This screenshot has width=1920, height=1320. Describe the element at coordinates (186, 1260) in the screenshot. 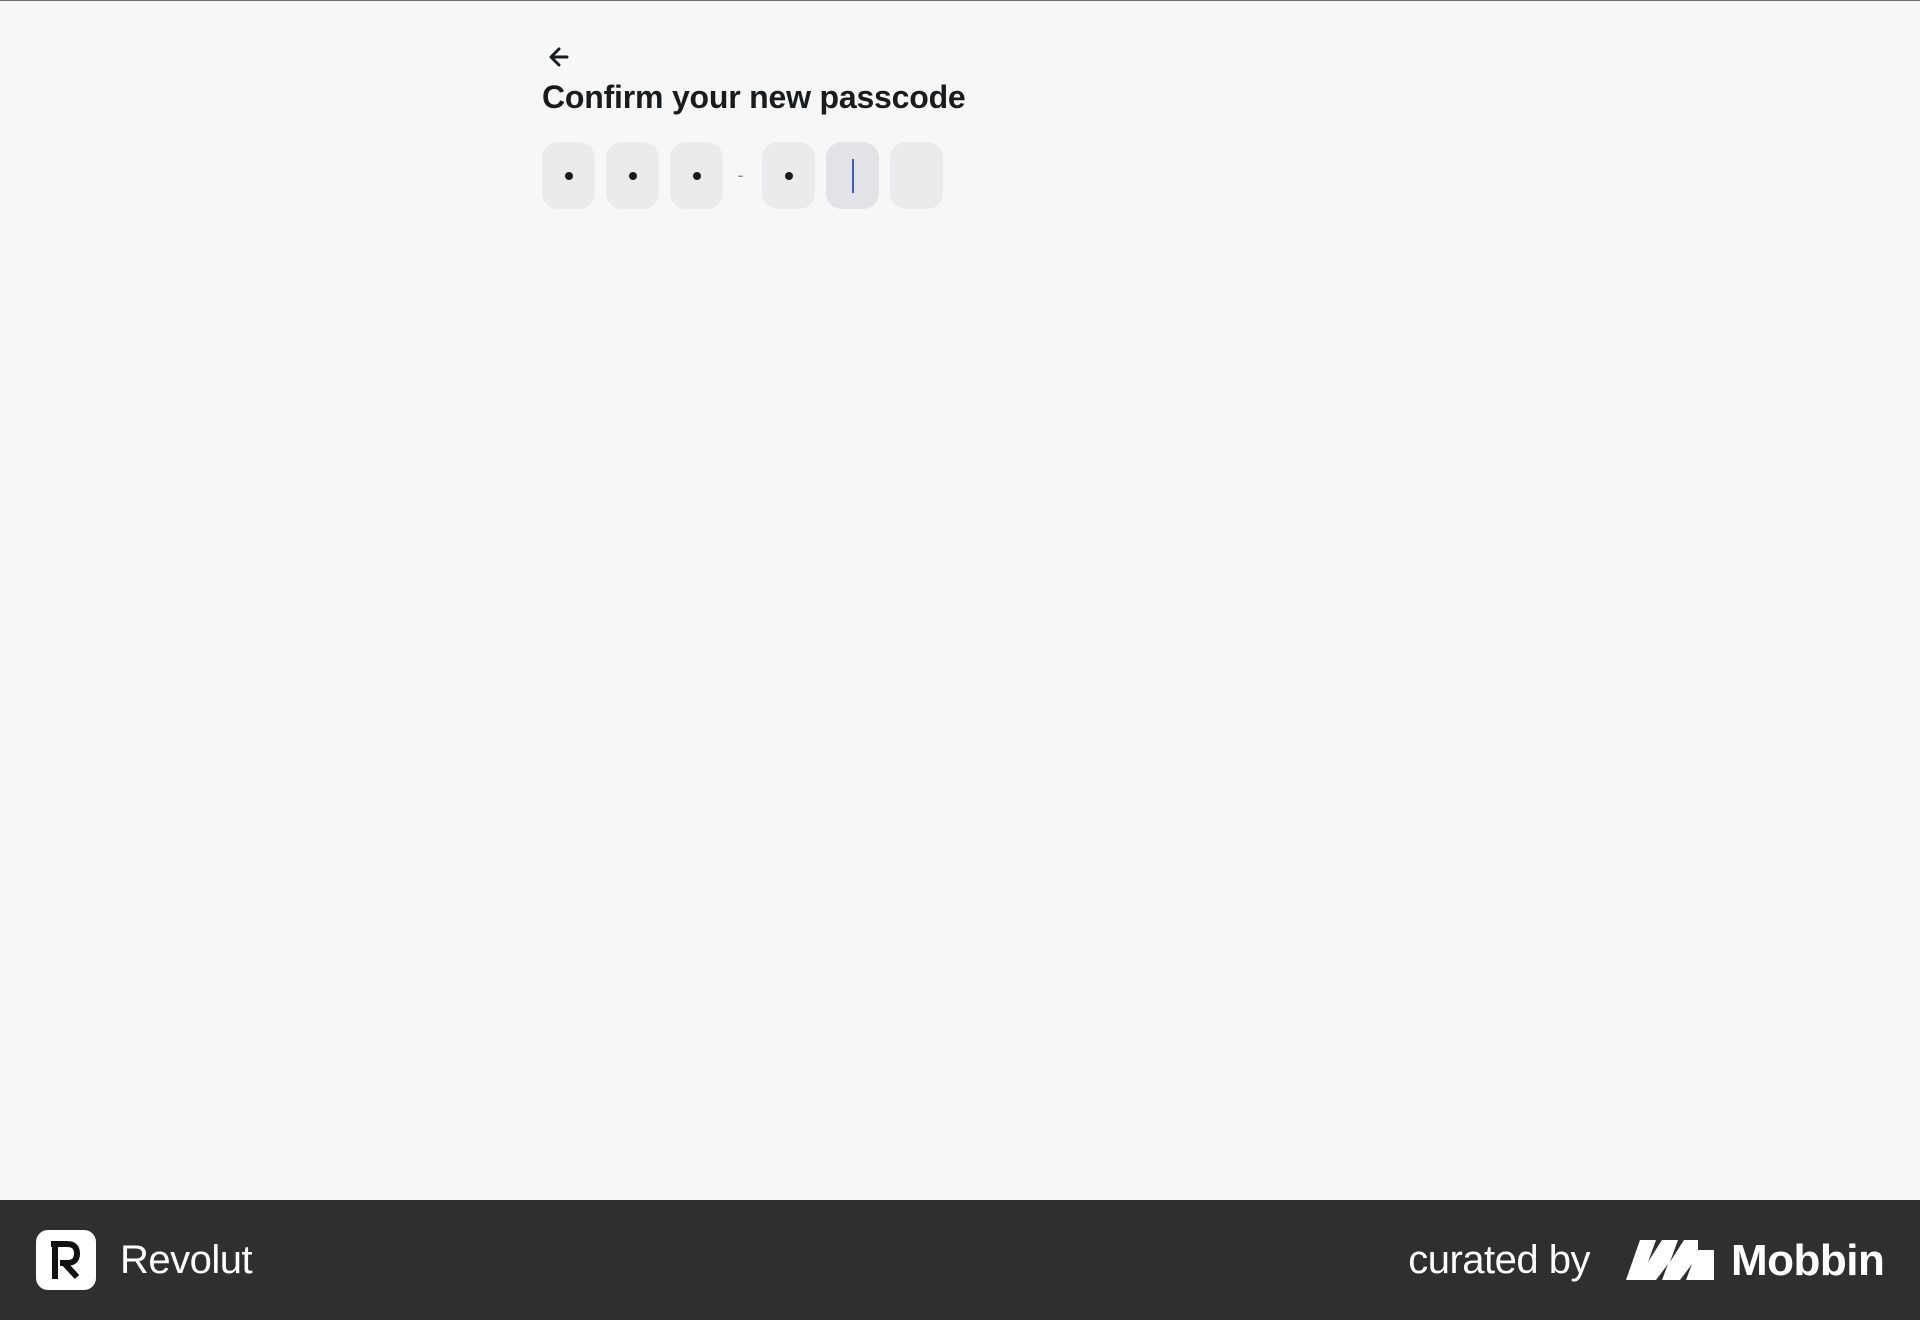

I see `brand-name: Revolut` at that location.